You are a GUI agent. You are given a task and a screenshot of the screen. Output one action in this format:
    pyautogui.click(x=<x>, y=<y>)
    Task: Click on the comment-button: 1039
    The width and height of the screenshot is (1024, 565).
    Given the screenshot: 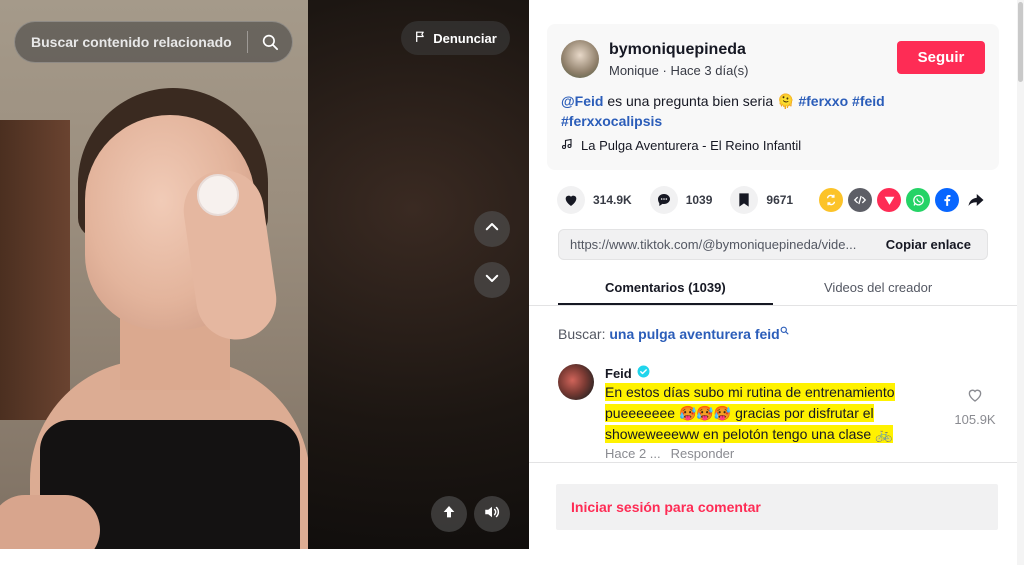 What is the action you would take?
    pyautogui.click(x=681, y=200)
    